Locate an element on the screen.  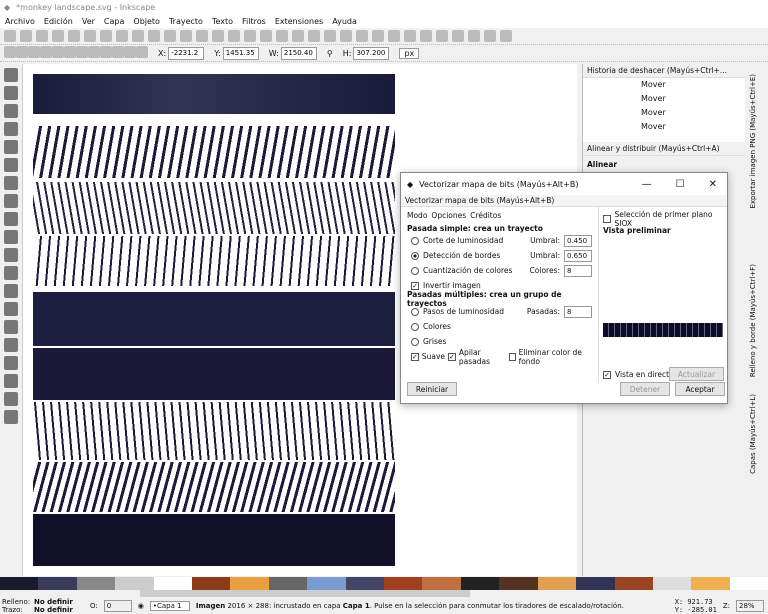
edge-threshold-input: 0.650 is located at coordinates (578, 255).